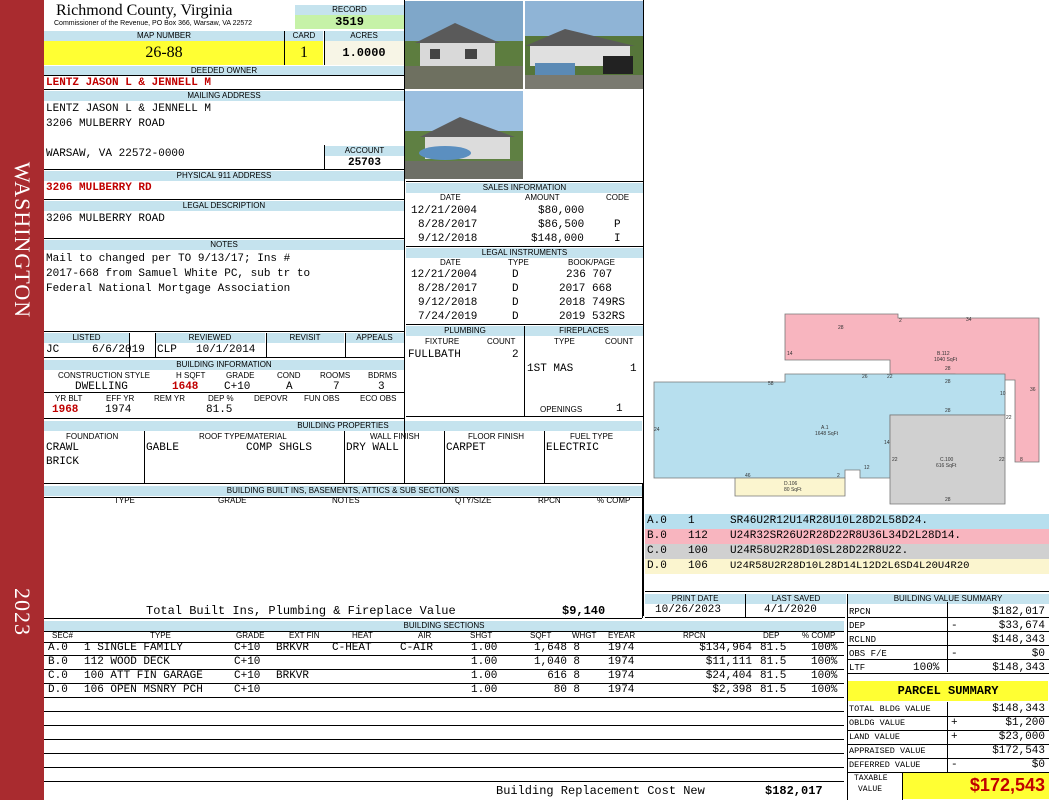 The height and width of the screenshot is (800, 1050). Describe the element at coordinates (129, 109) in the screenshot. I see `mailing-line1: LENTZ JASON L & JENNELL M` at that location.